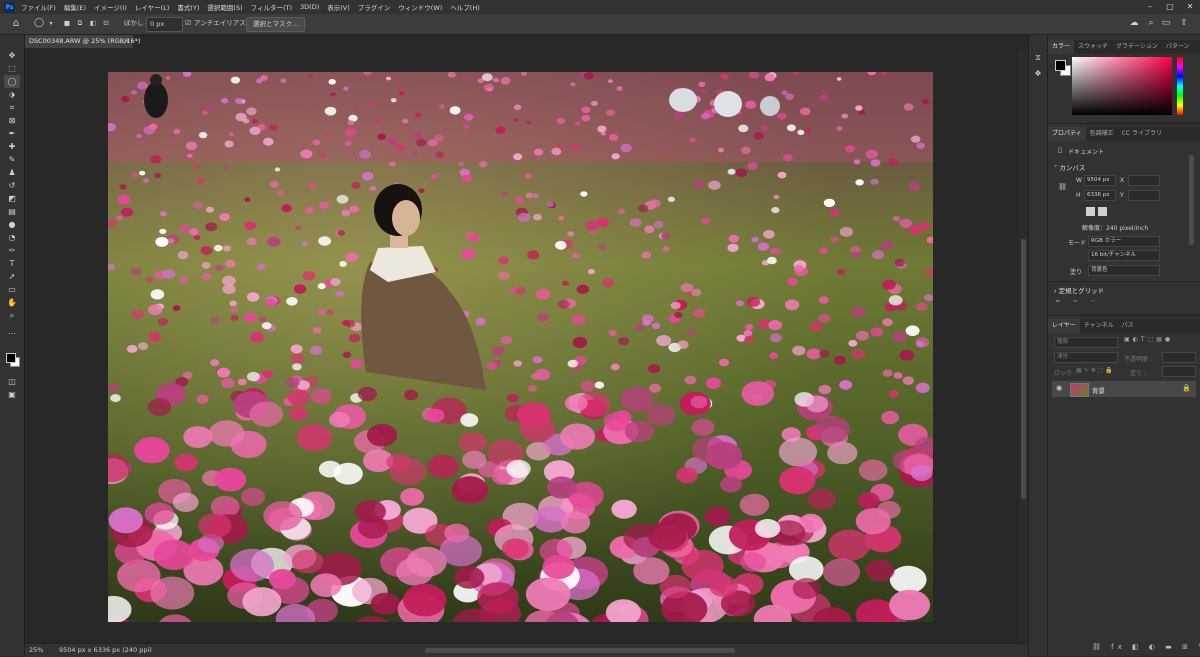  I want to click on layer-name: 背景, so click(1098, 390).